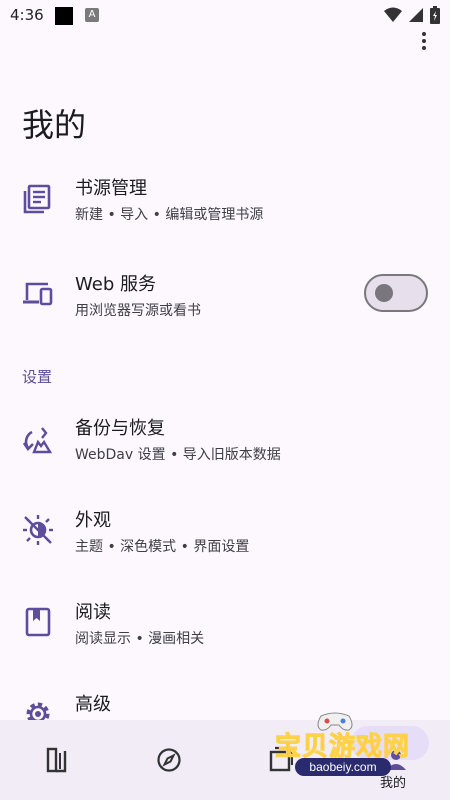 This screenshot has height=800, width=450. I want to click on wifi-icon, so click(393, 14).